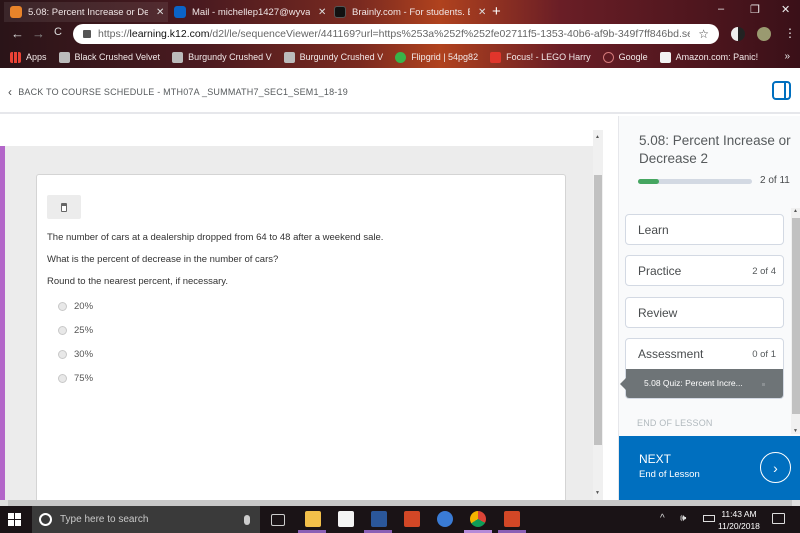  I want to click on toggle-sidebar-button, so click(781, 90).